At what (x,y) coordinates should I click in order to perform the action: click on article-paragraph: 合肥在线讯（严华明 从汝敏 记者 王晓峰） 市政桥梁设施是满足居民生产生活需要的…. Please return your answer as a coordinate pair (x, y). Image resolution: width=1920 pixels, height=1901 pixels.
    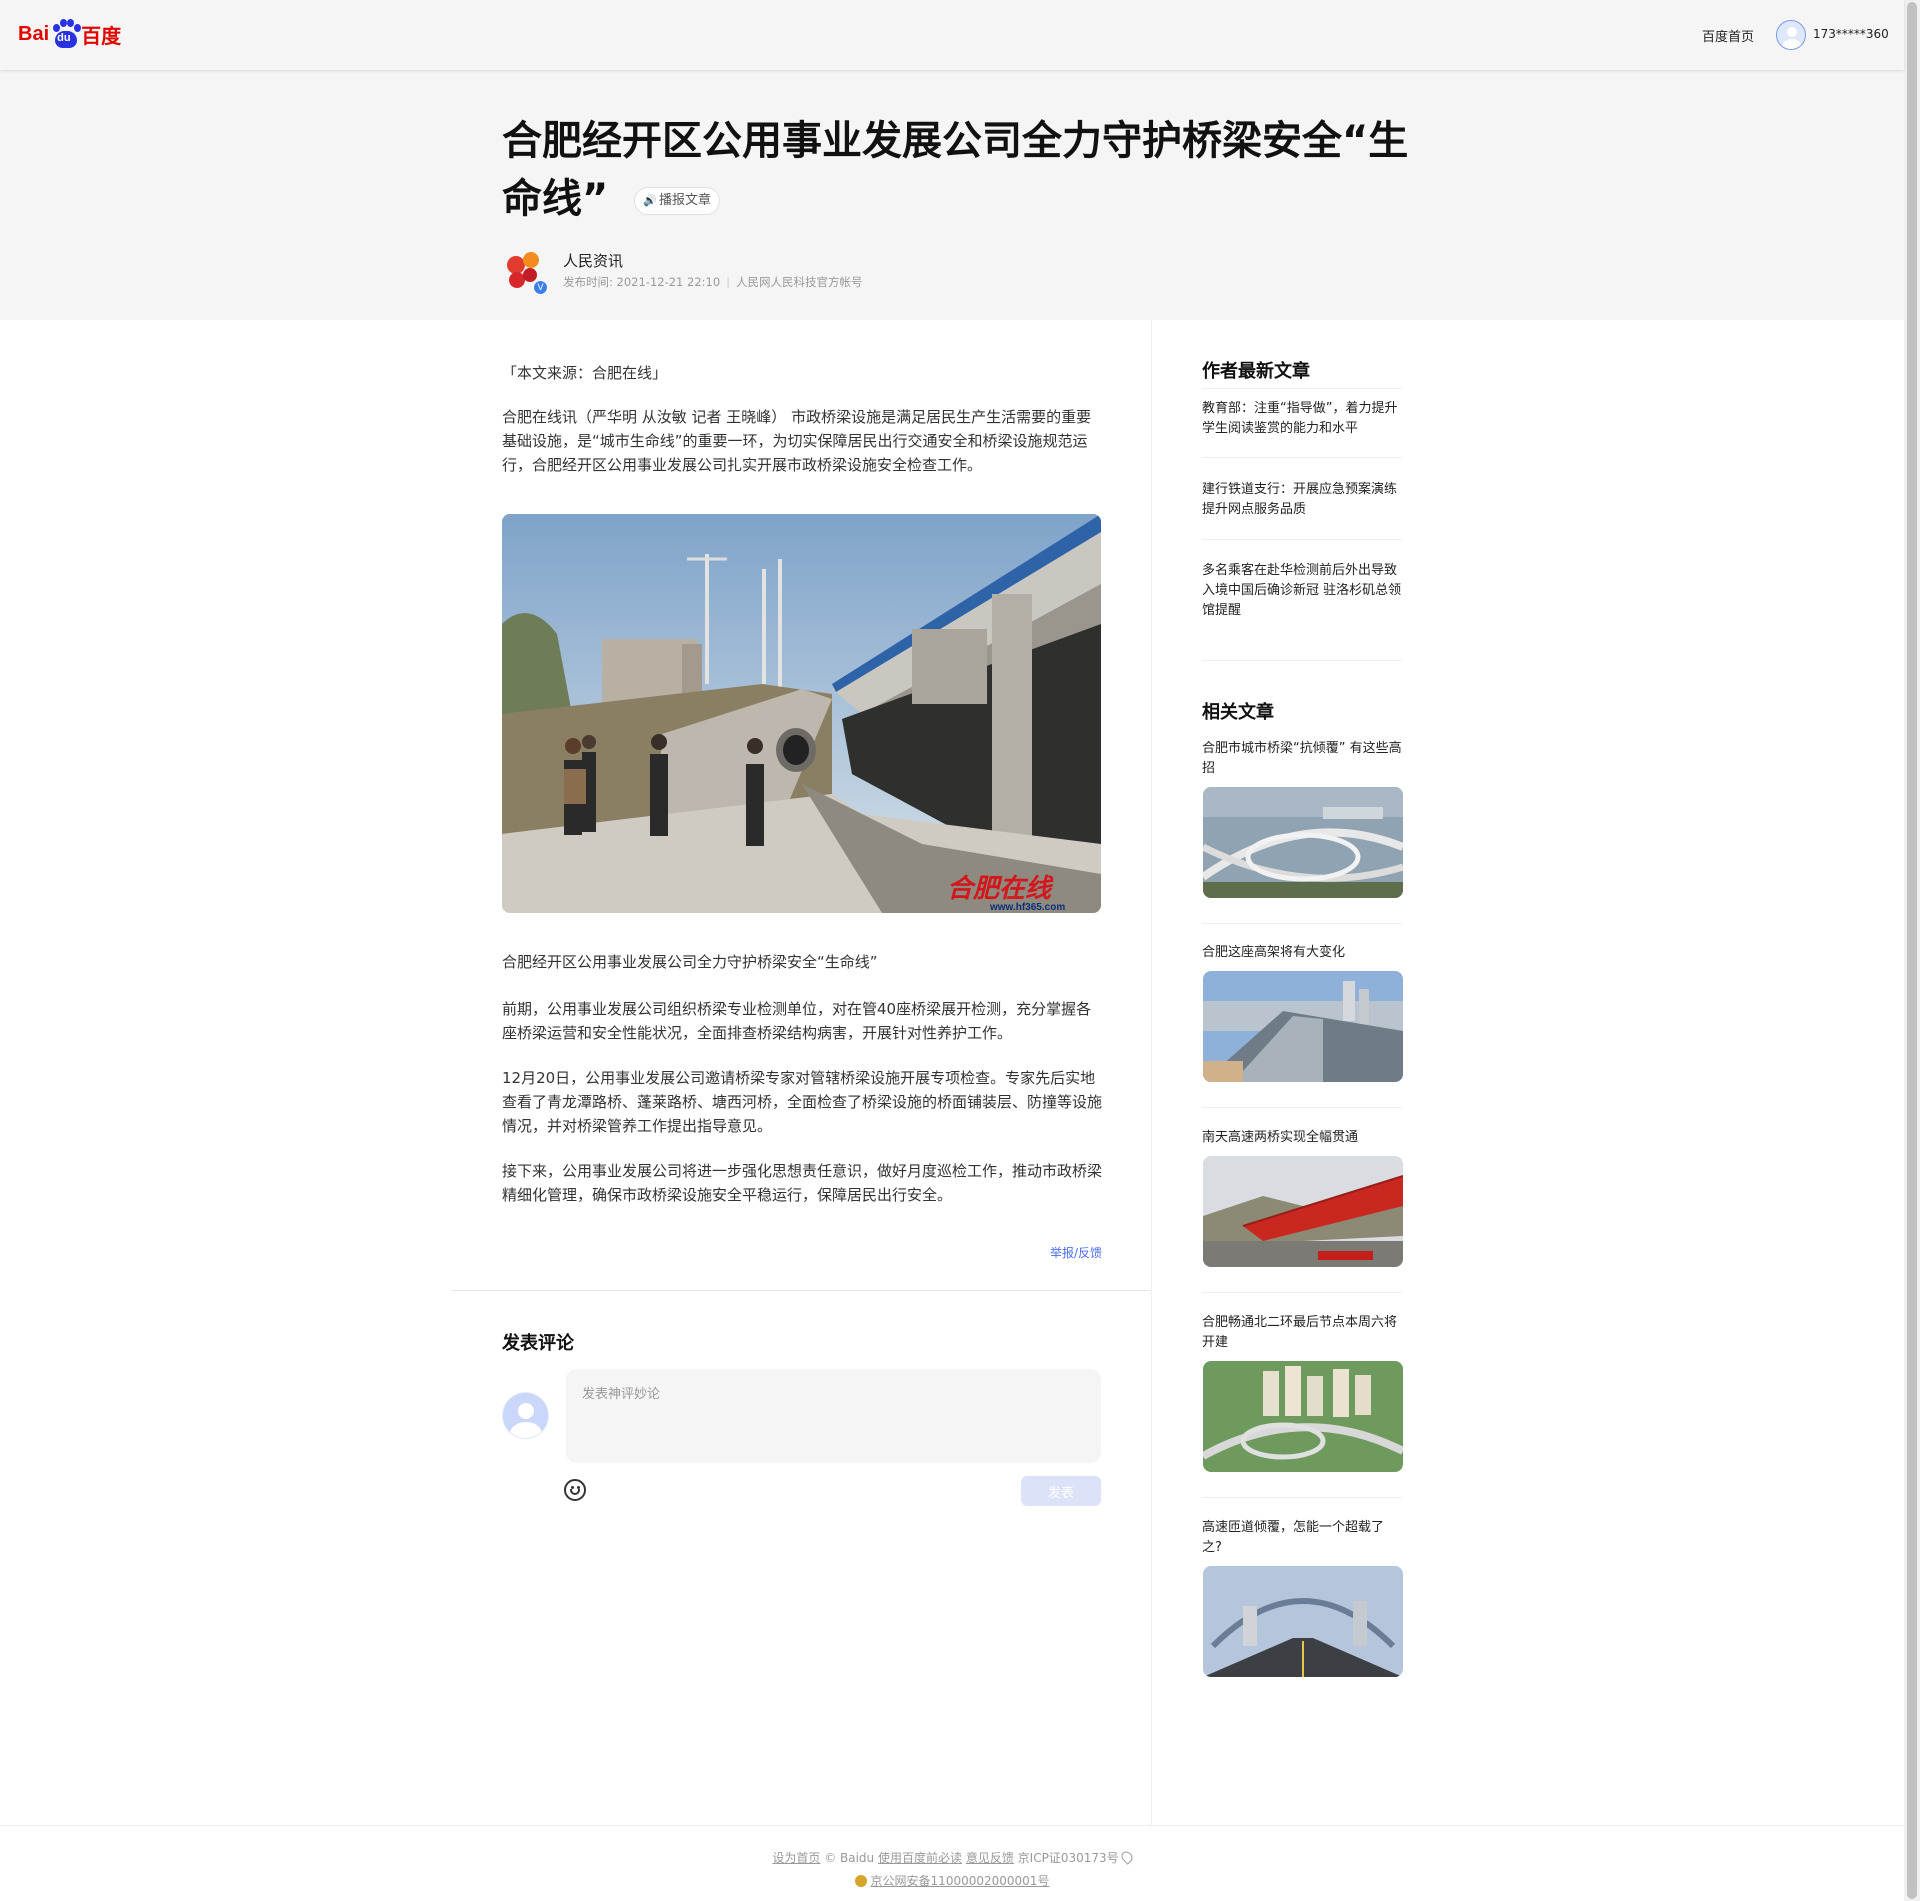
    Looking at the image, I should click on (797, 441).